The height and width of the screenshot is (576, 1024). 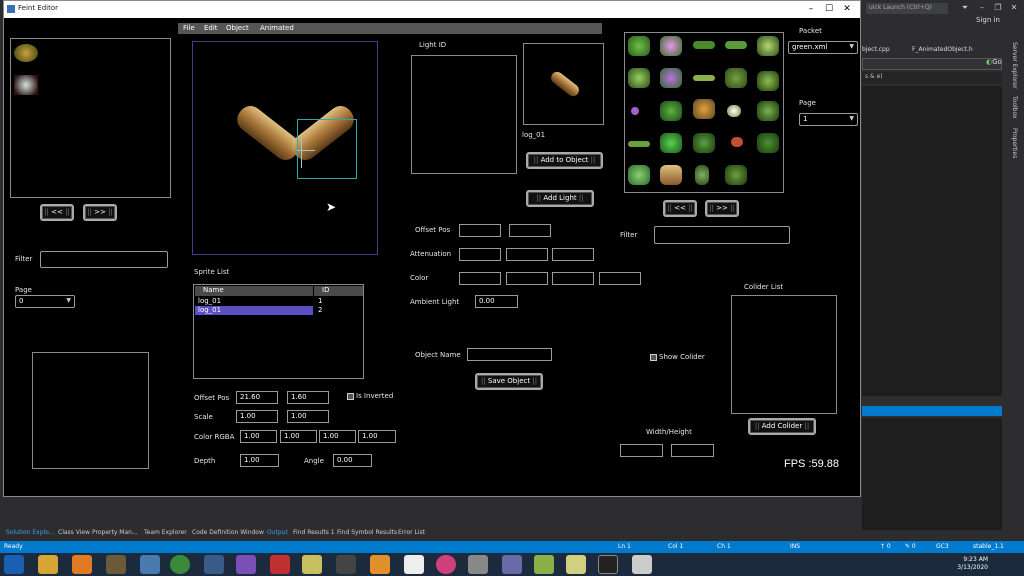 What do you see at coordinates (932, 78) in the screenshot?
I see `vs-scope-field: s & e)` at bounding box center [932, 78].